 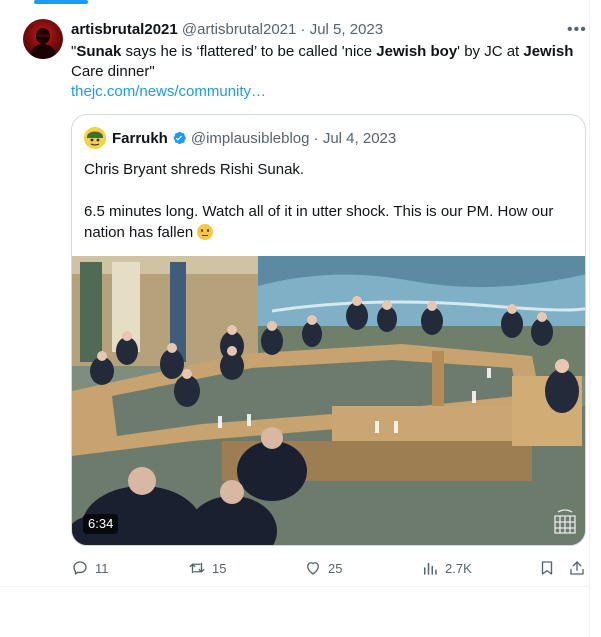 I want to click on quote-header: Farrukh @implausibleblog · Jul 4, 2023, so click(x=254, y=138).